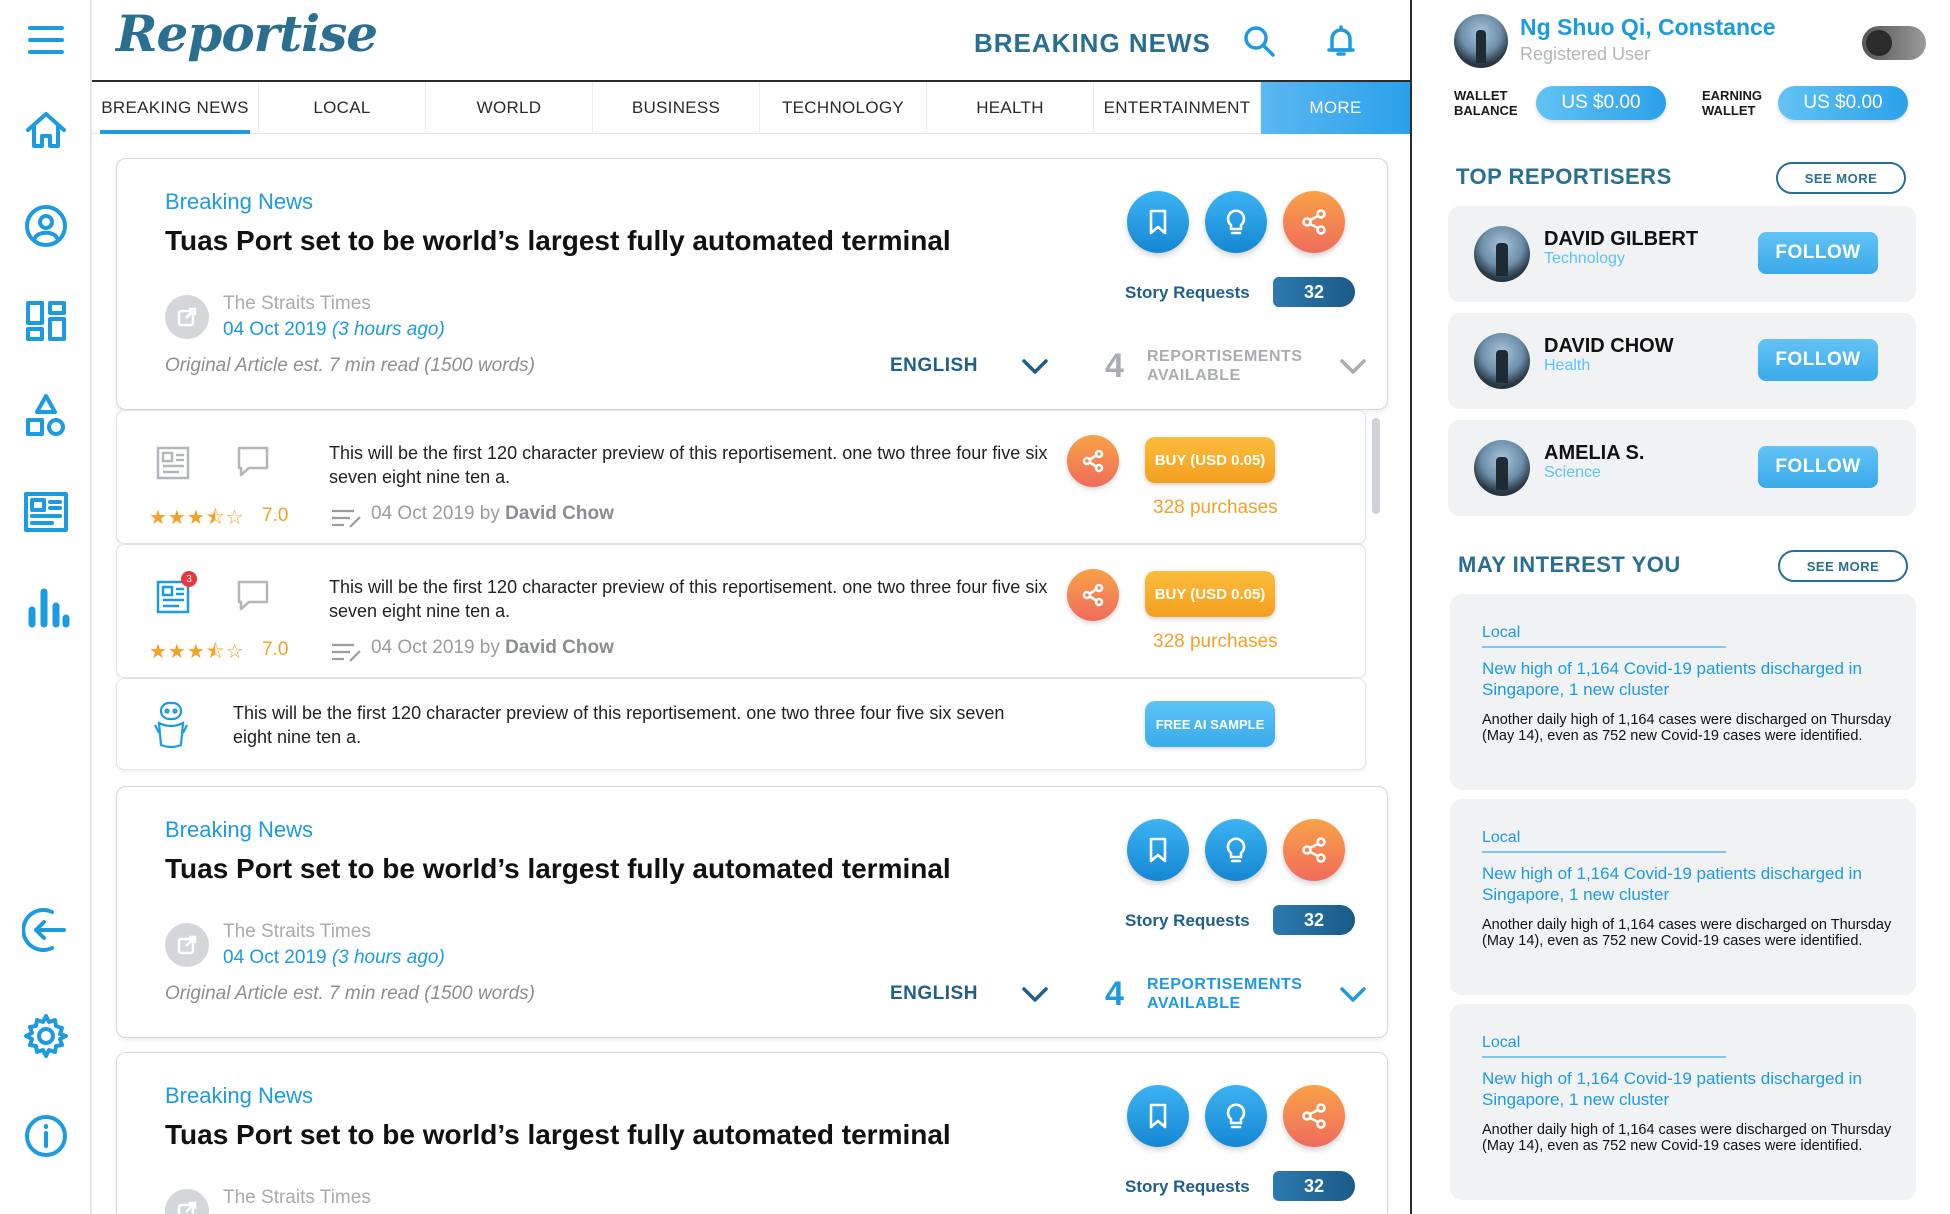  Describe the element at coordinates (46, 40) in the screenshot. I see `menu-icon` at that location.